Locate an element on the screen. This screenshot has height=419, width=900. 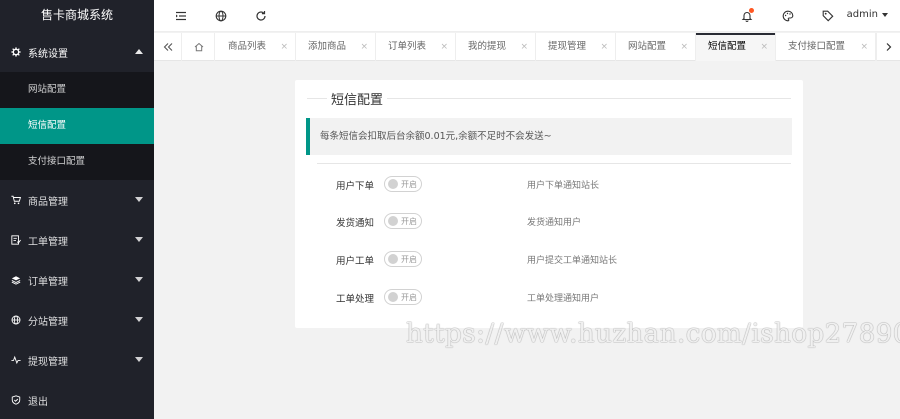
sidebar-item-label: 提现管理 is located at coordinates (48, 362).